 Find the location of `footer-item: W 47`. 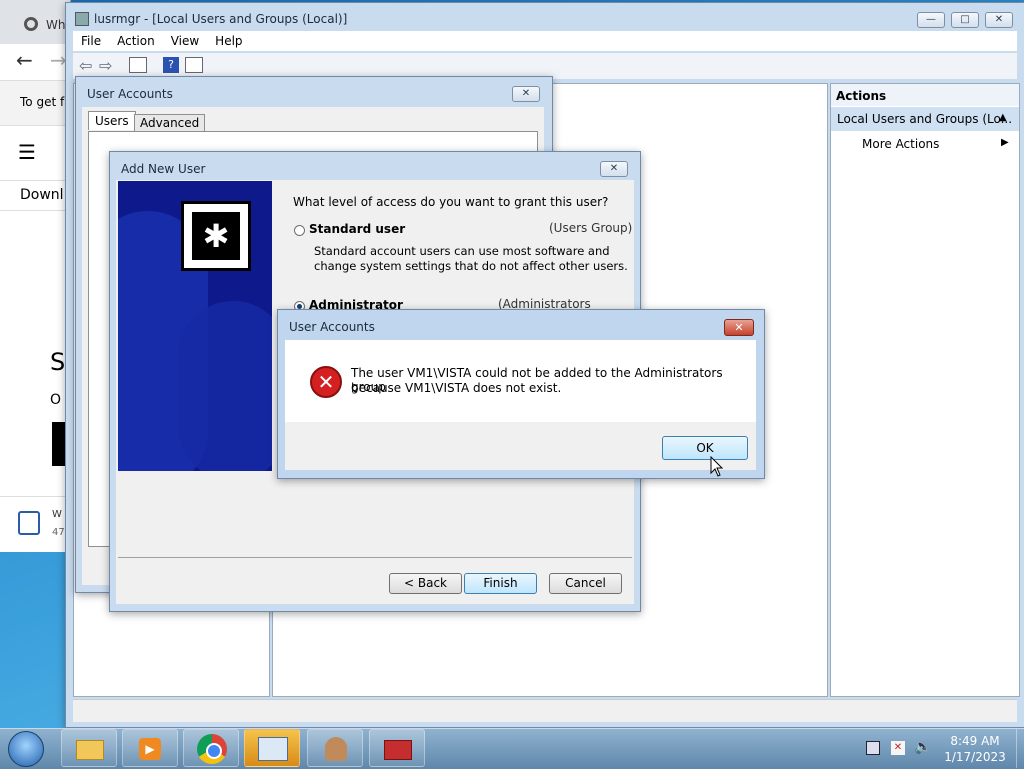

footer-item: W 47 is located at coordinates (35, 524).